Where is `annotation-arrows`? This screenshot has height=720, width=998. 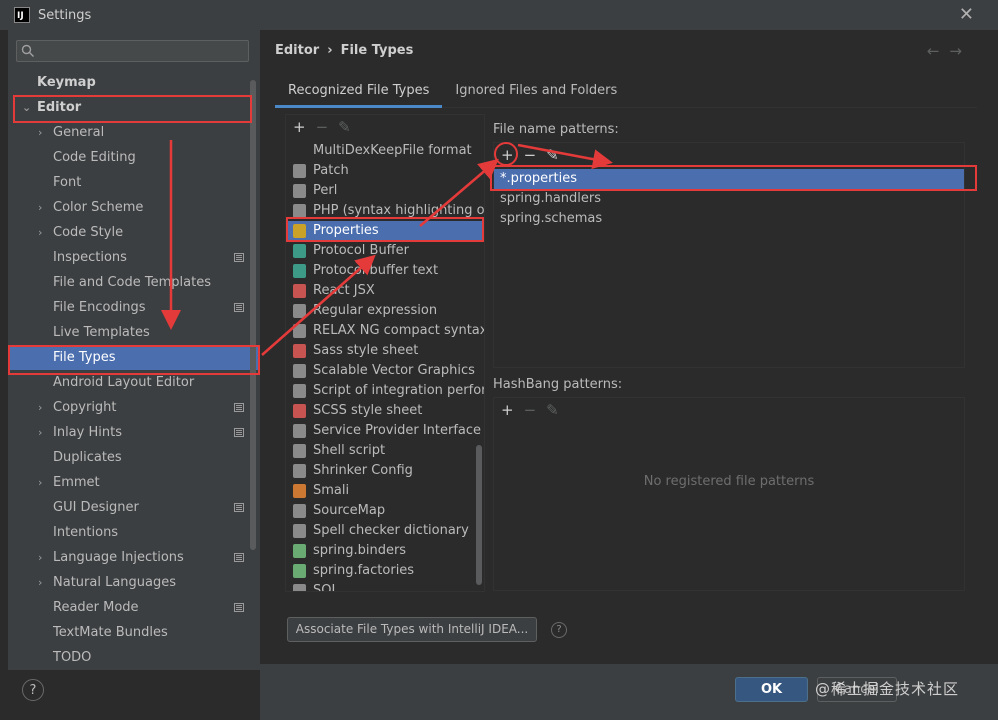
annotation-arrows is located at coordinates (387, 248).